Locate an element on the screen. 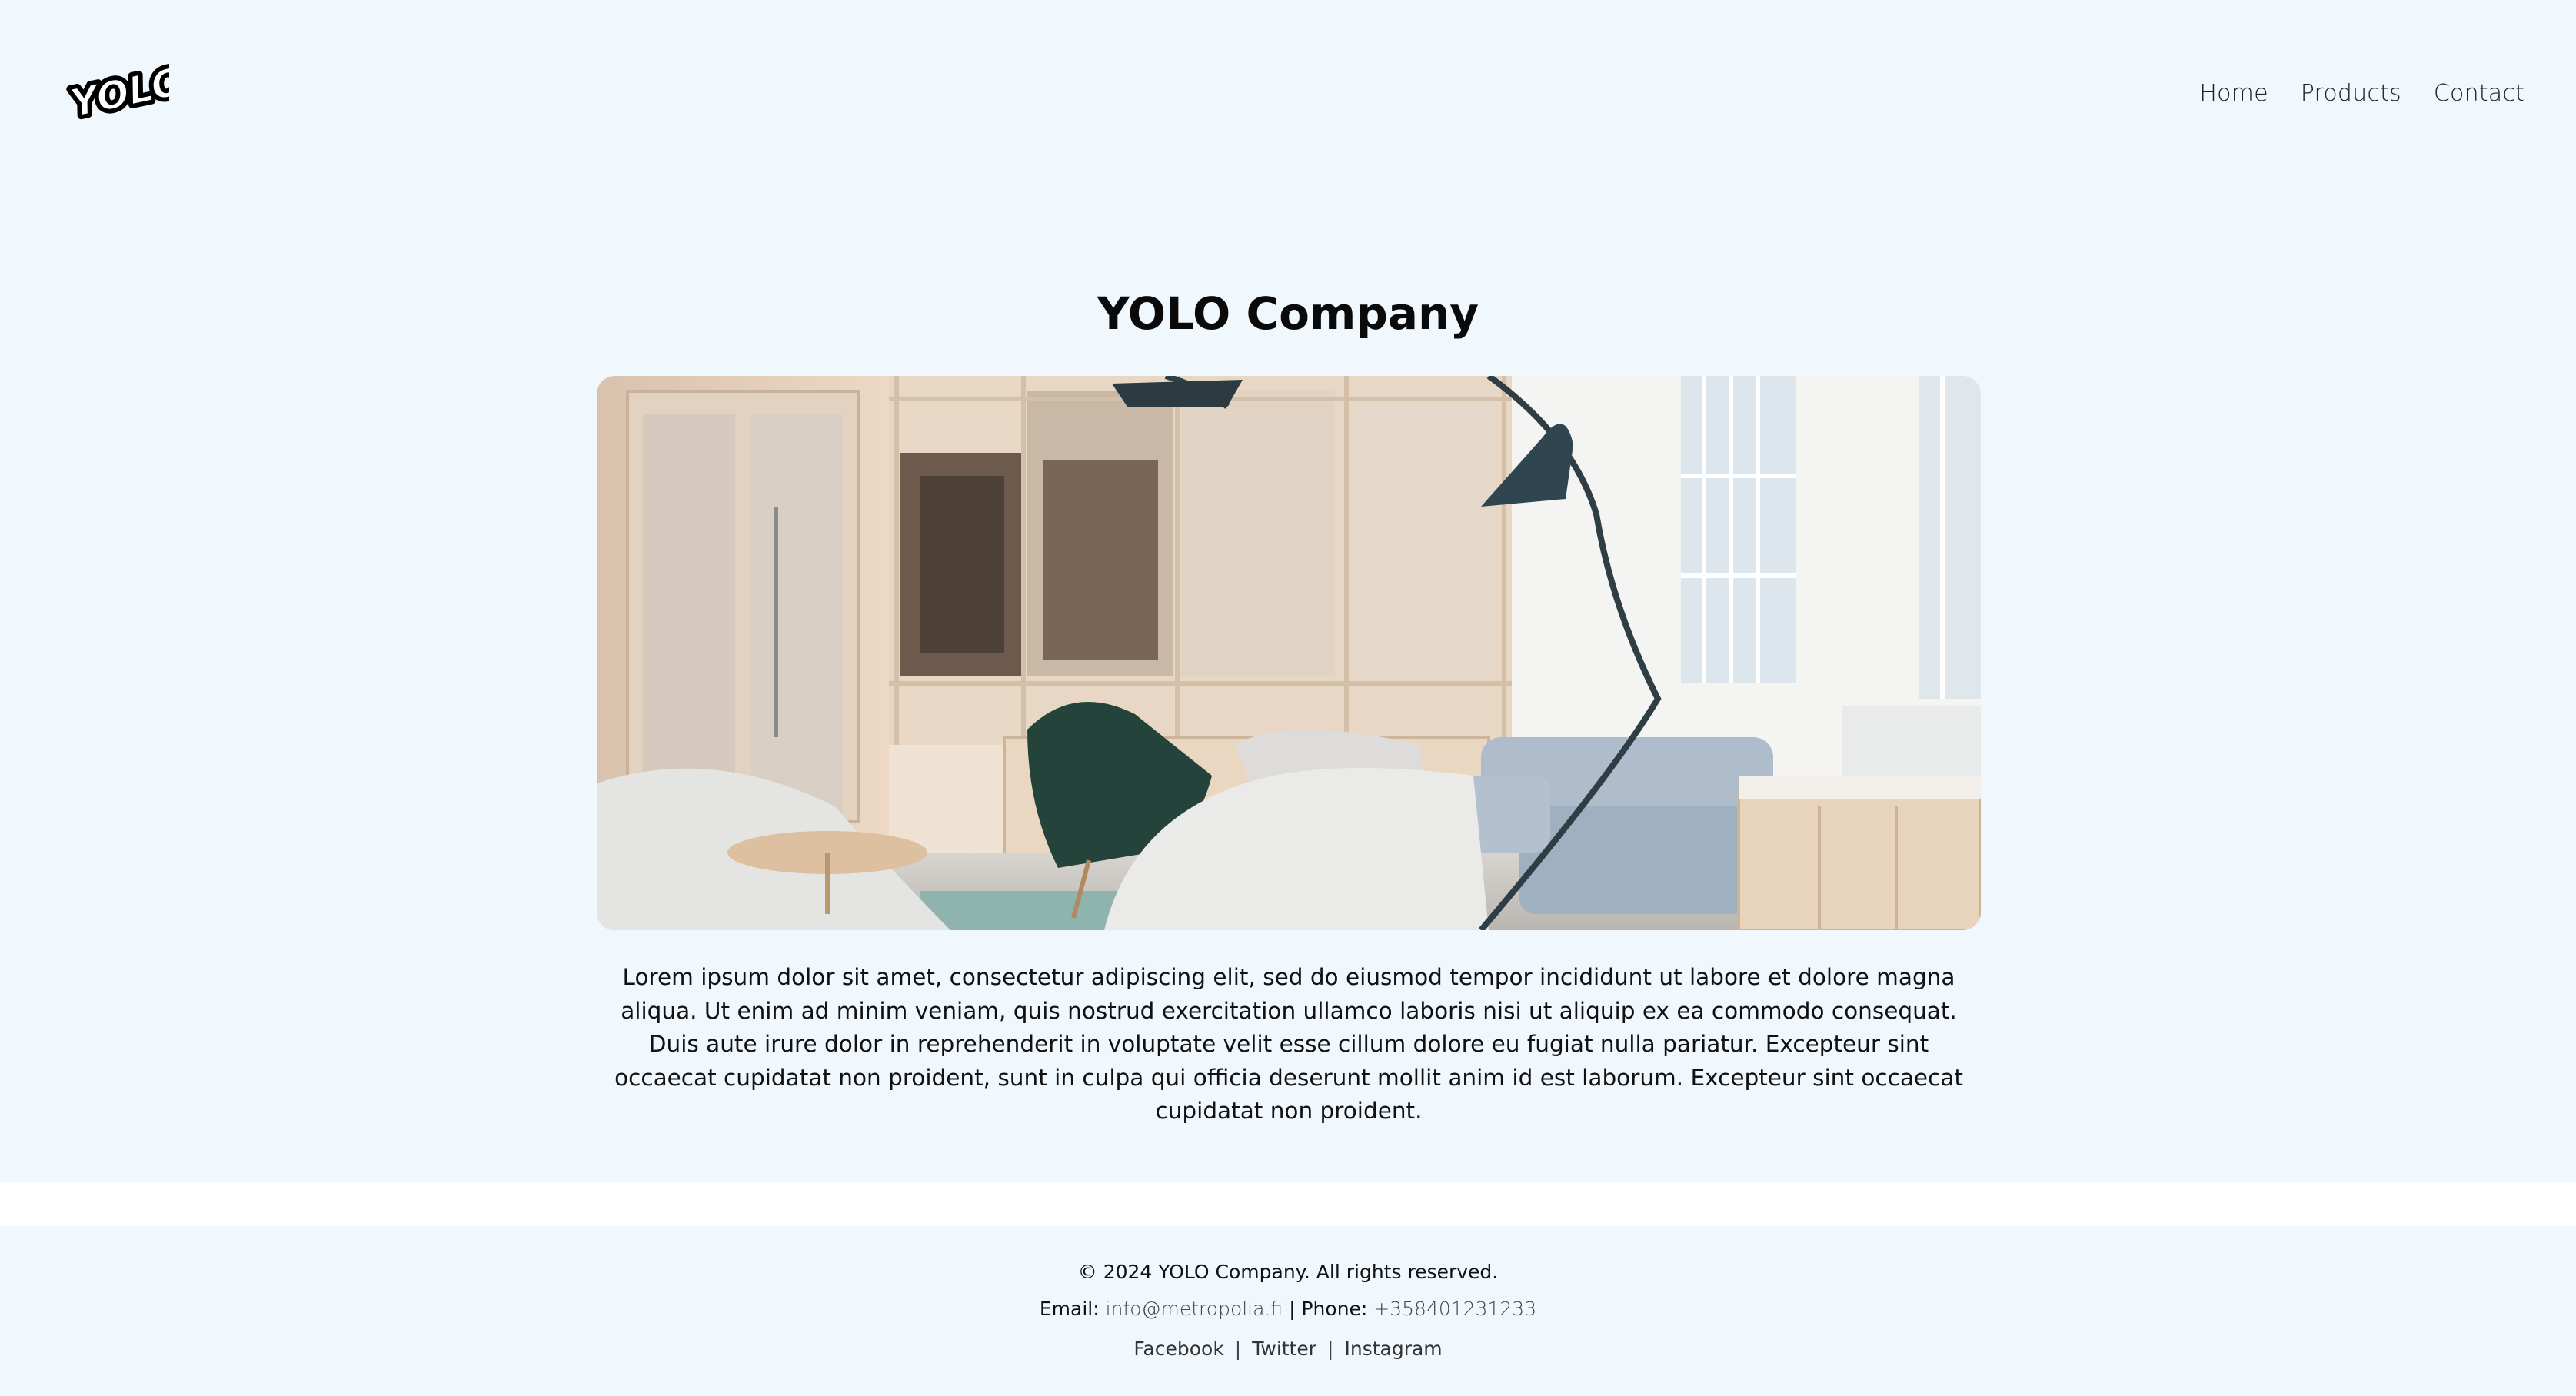  svg-text: YOLO is located at coordinates (118, 91).